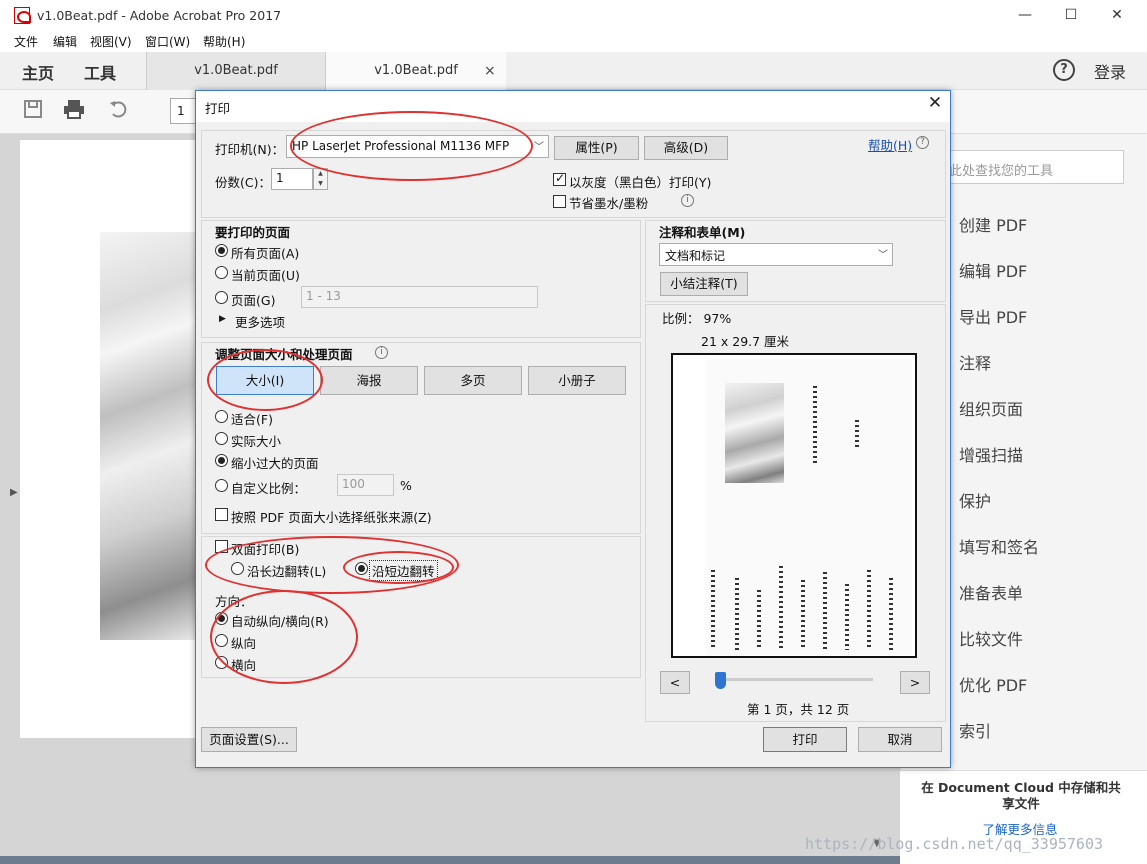  Describe the element at coordinates (265, 380) in the screenshot. I see `size-button: 大小(I)` at that location.